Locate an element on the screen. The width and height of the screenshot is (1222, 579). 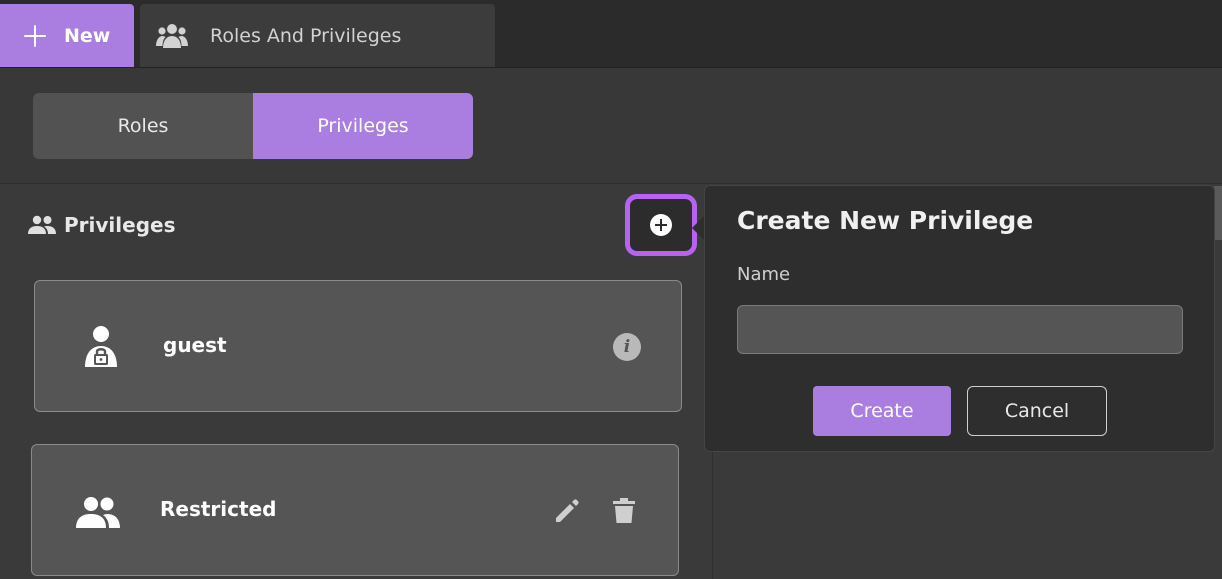
user-lock-icon is located at coordinates (101, 346).